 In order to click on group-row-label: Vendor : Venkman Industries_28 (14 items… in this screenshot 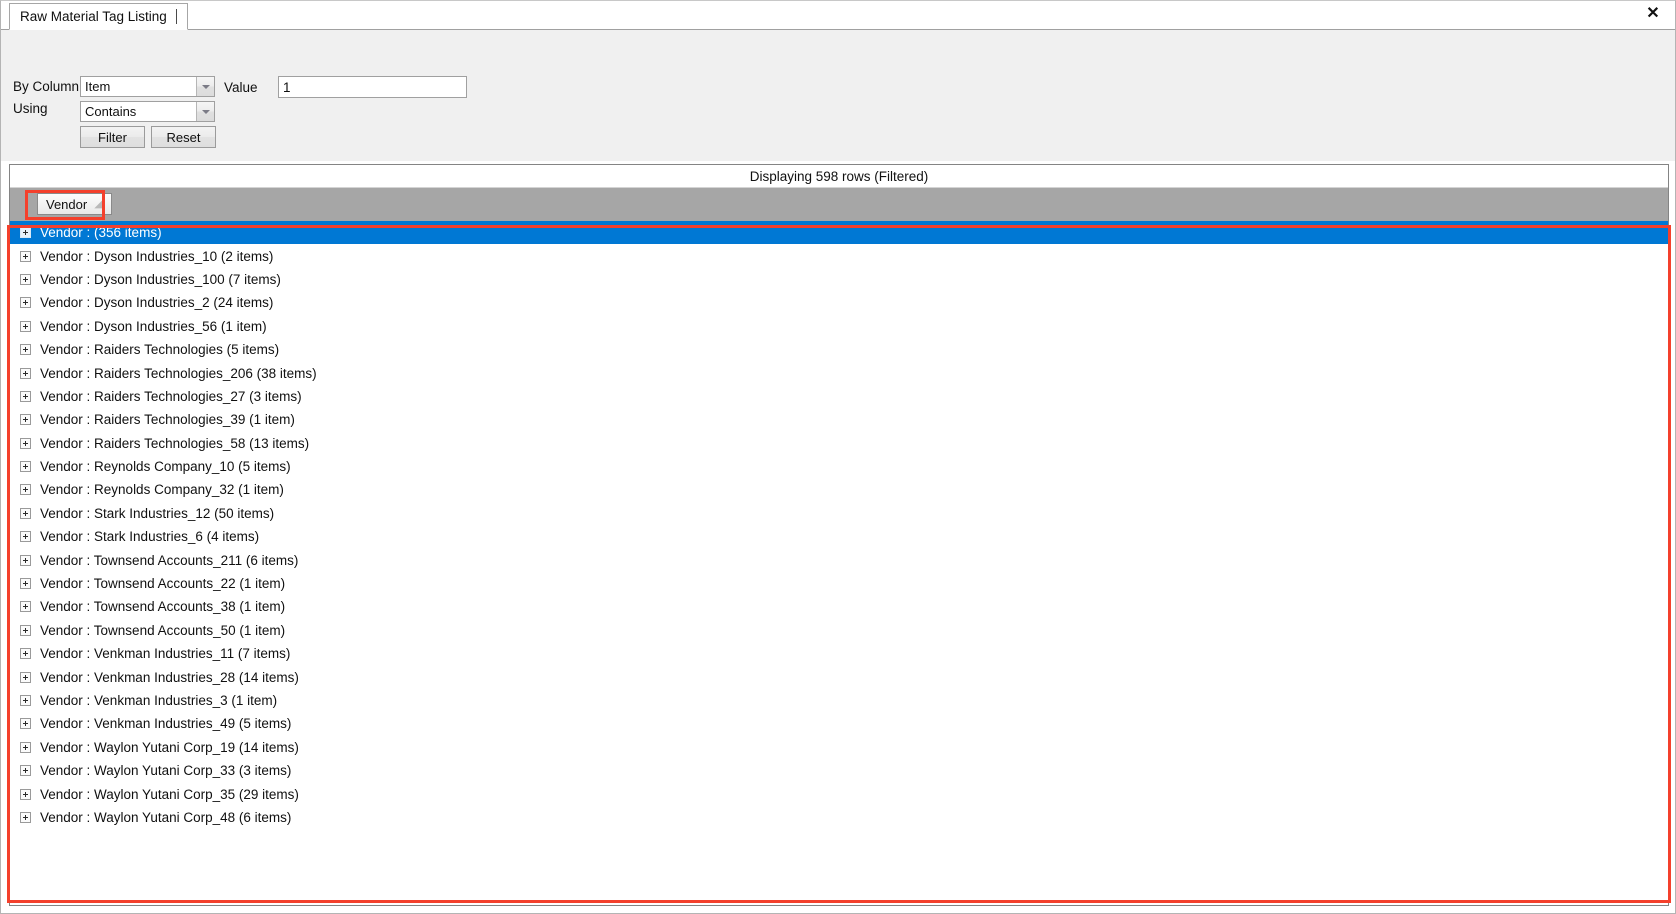, I will do `click(169, 677)`.